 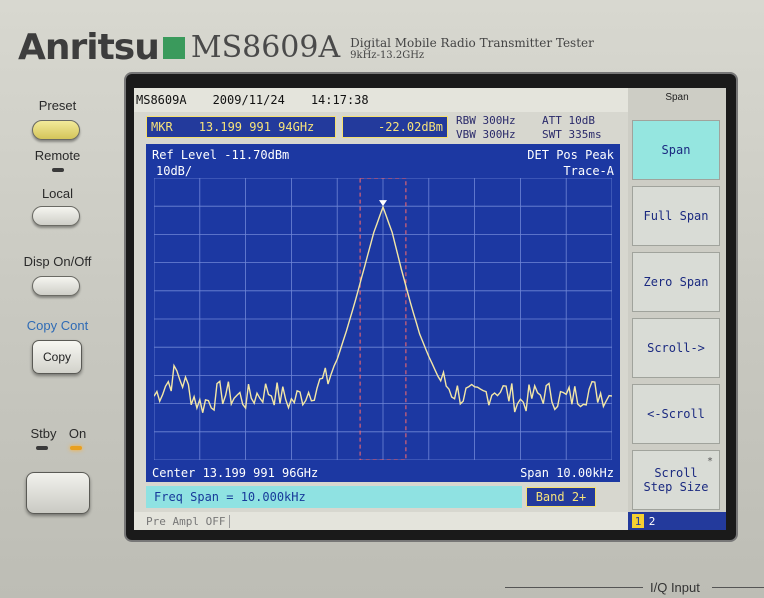 I want to click on iq-input-label: I/Q Input, so click(x=675, y=587).